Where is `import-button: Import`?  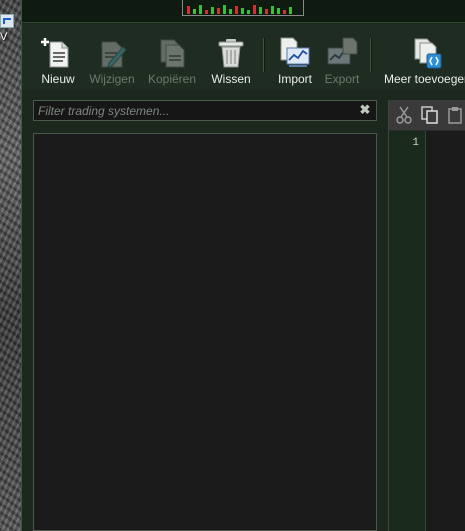 import-button: Import is located at coordinates (295, 61).